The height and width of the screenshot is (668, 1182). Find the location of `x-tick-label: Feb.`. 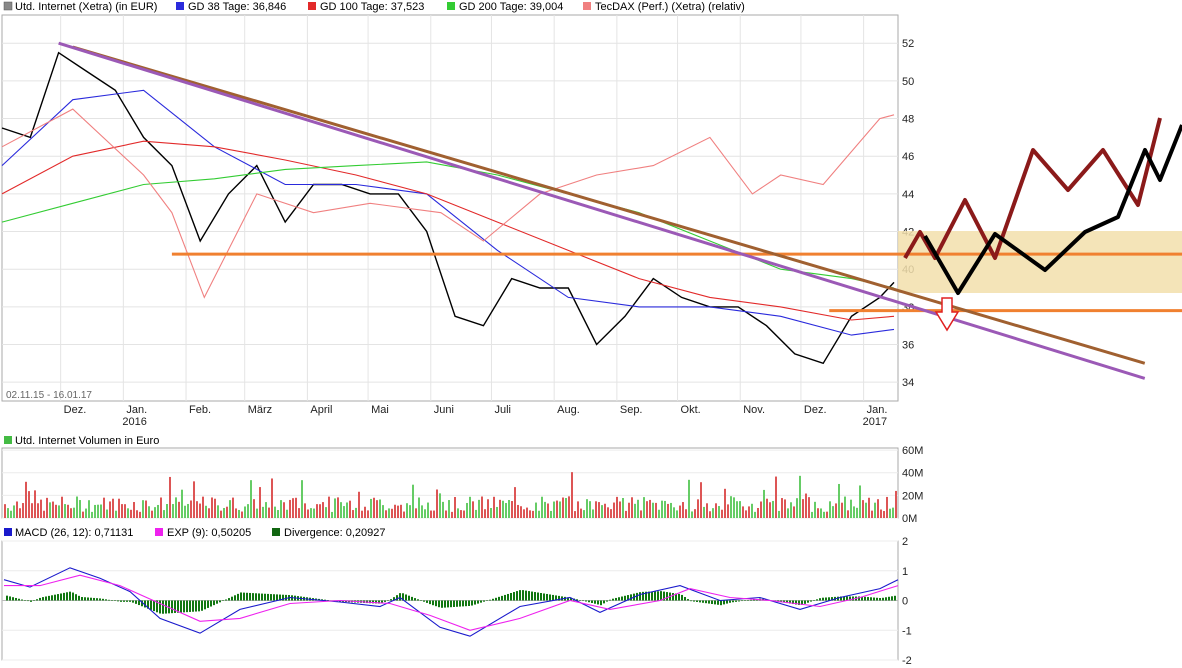

x-tick-label: Feb. is located at coordinates (200, 410).